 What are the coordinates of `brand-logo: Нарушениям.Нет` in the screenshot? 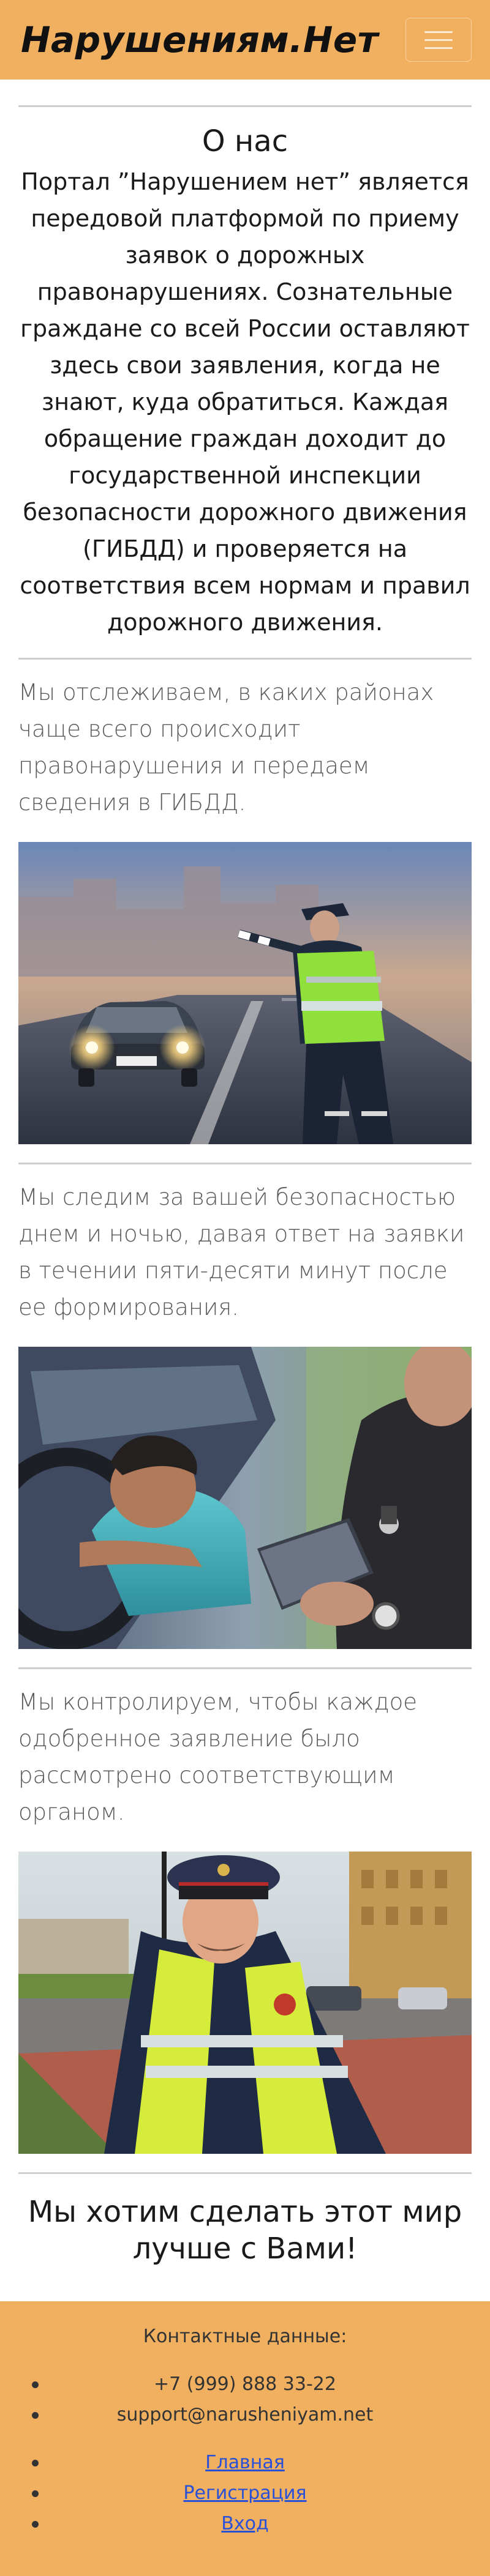 It's located at (200, 40).